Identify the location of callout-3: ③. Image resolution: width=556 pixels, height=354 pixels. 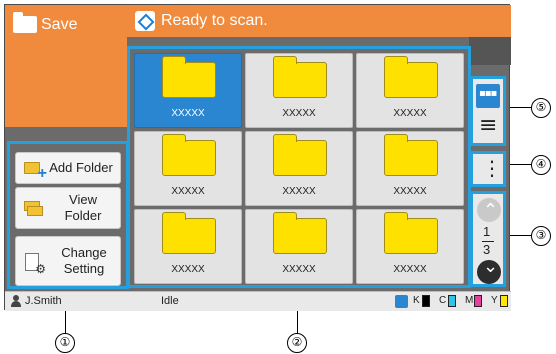
(541, 236).